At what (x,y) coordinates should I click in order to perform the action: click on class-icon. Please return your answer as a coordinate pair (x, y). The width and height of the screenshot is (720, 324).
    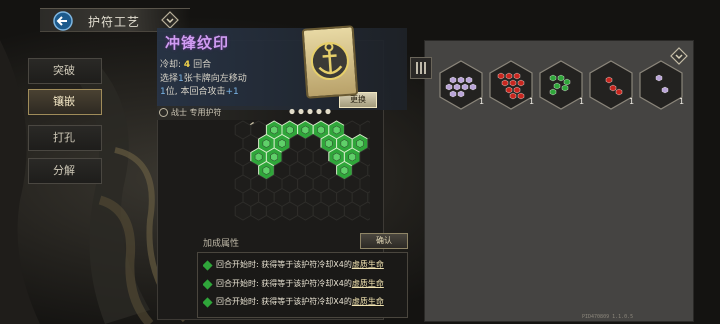
    Looking at the image, I should click on (163, 112).